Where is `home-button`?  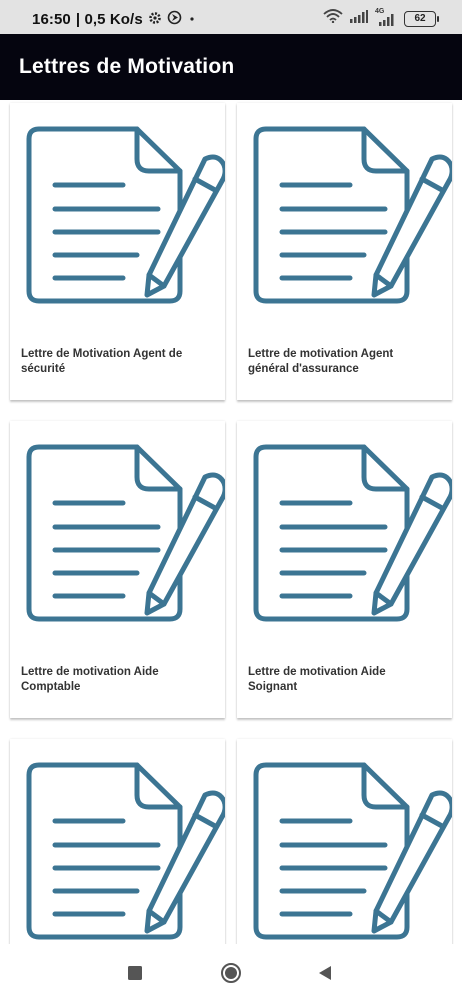
home-button is located at coordinates (231, 973).